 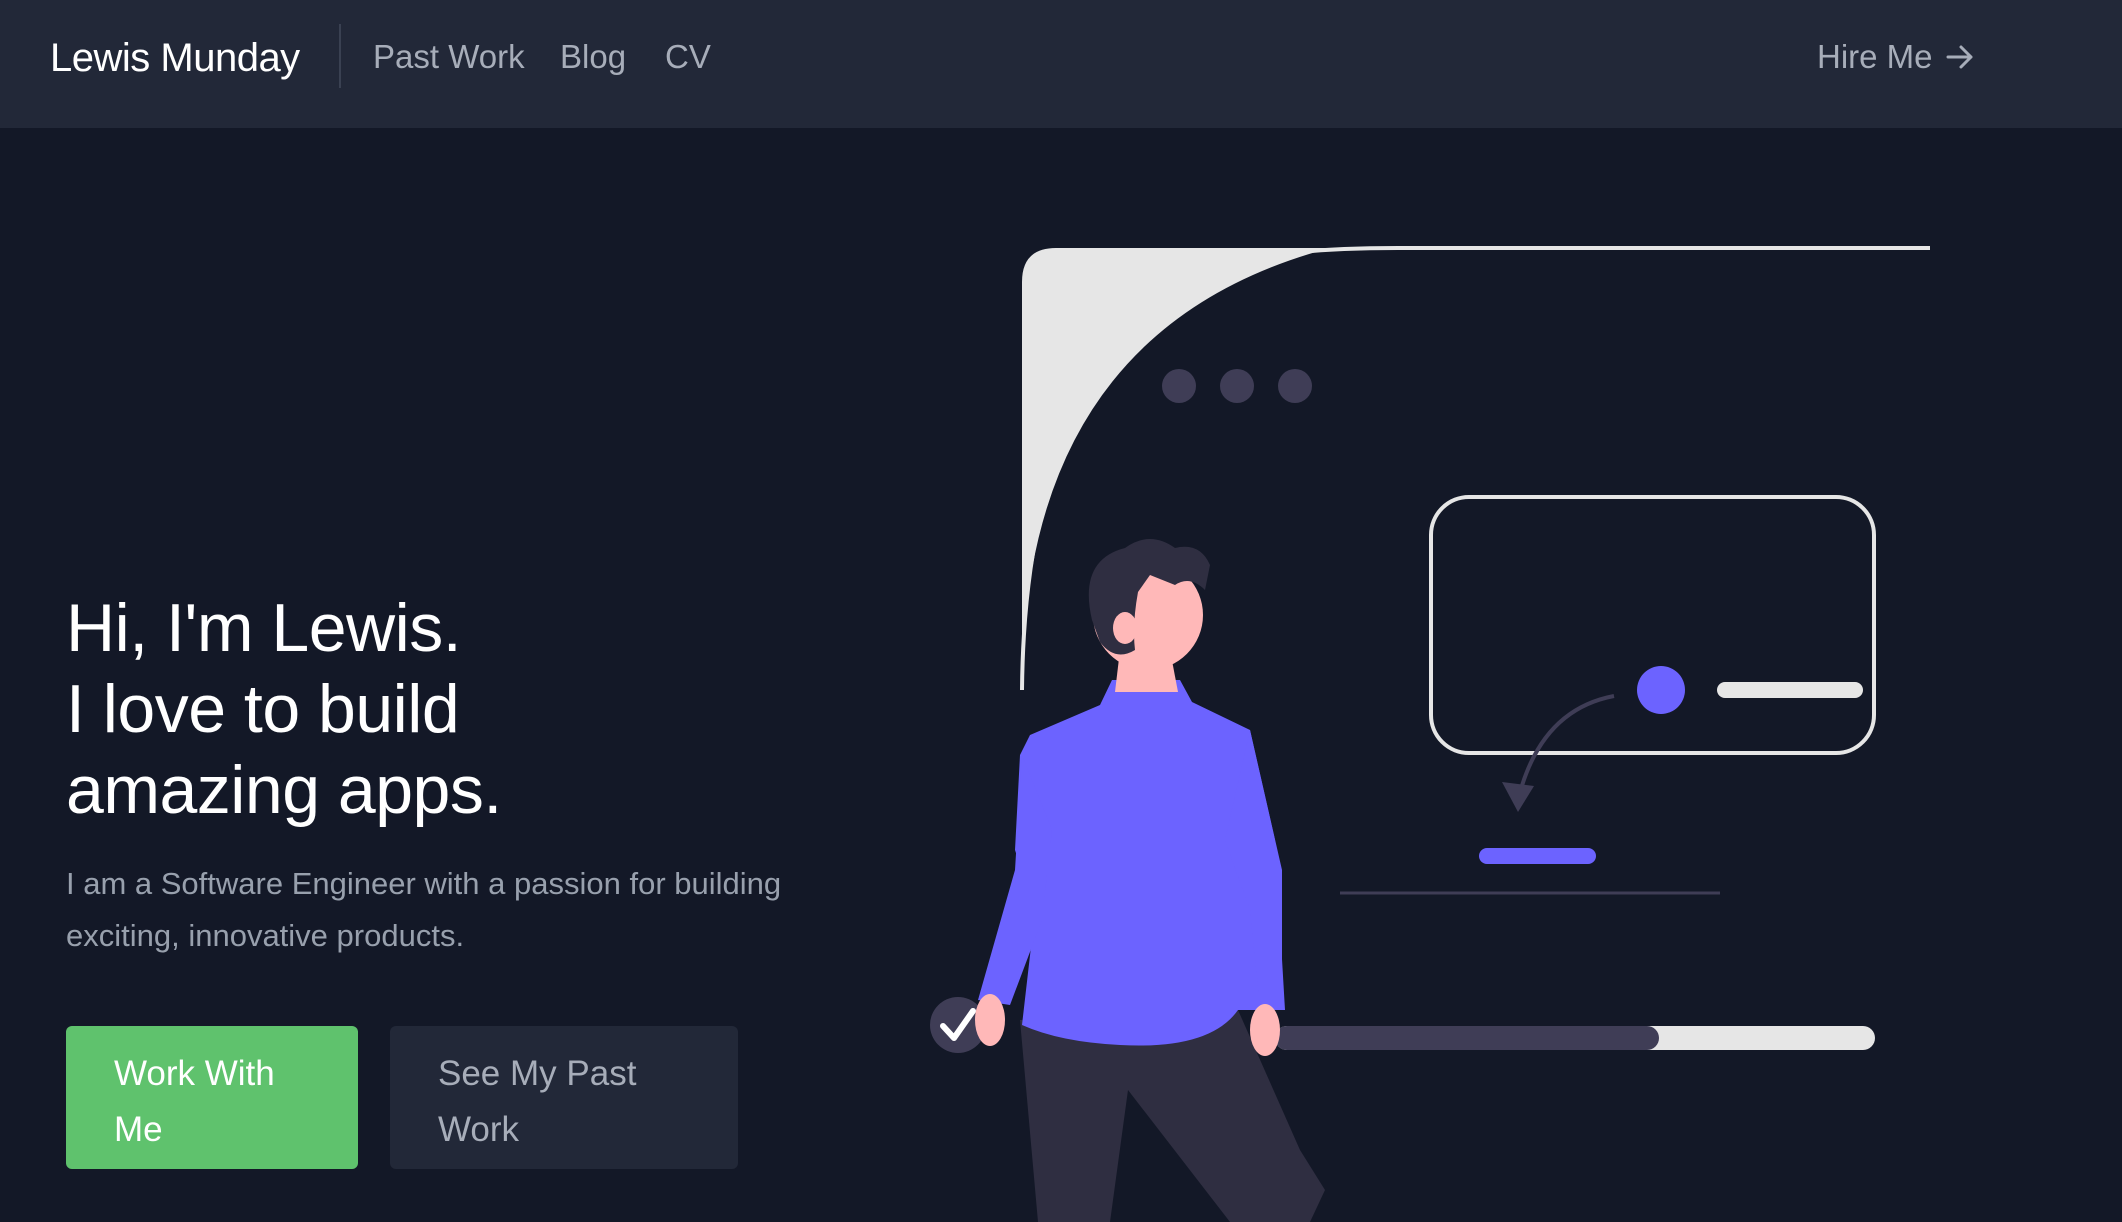 What do you see at coordinates (175, 58) in the screenshot?
I see `brand-logo-link: Lewis Munday` at bounding box center [175, 58].